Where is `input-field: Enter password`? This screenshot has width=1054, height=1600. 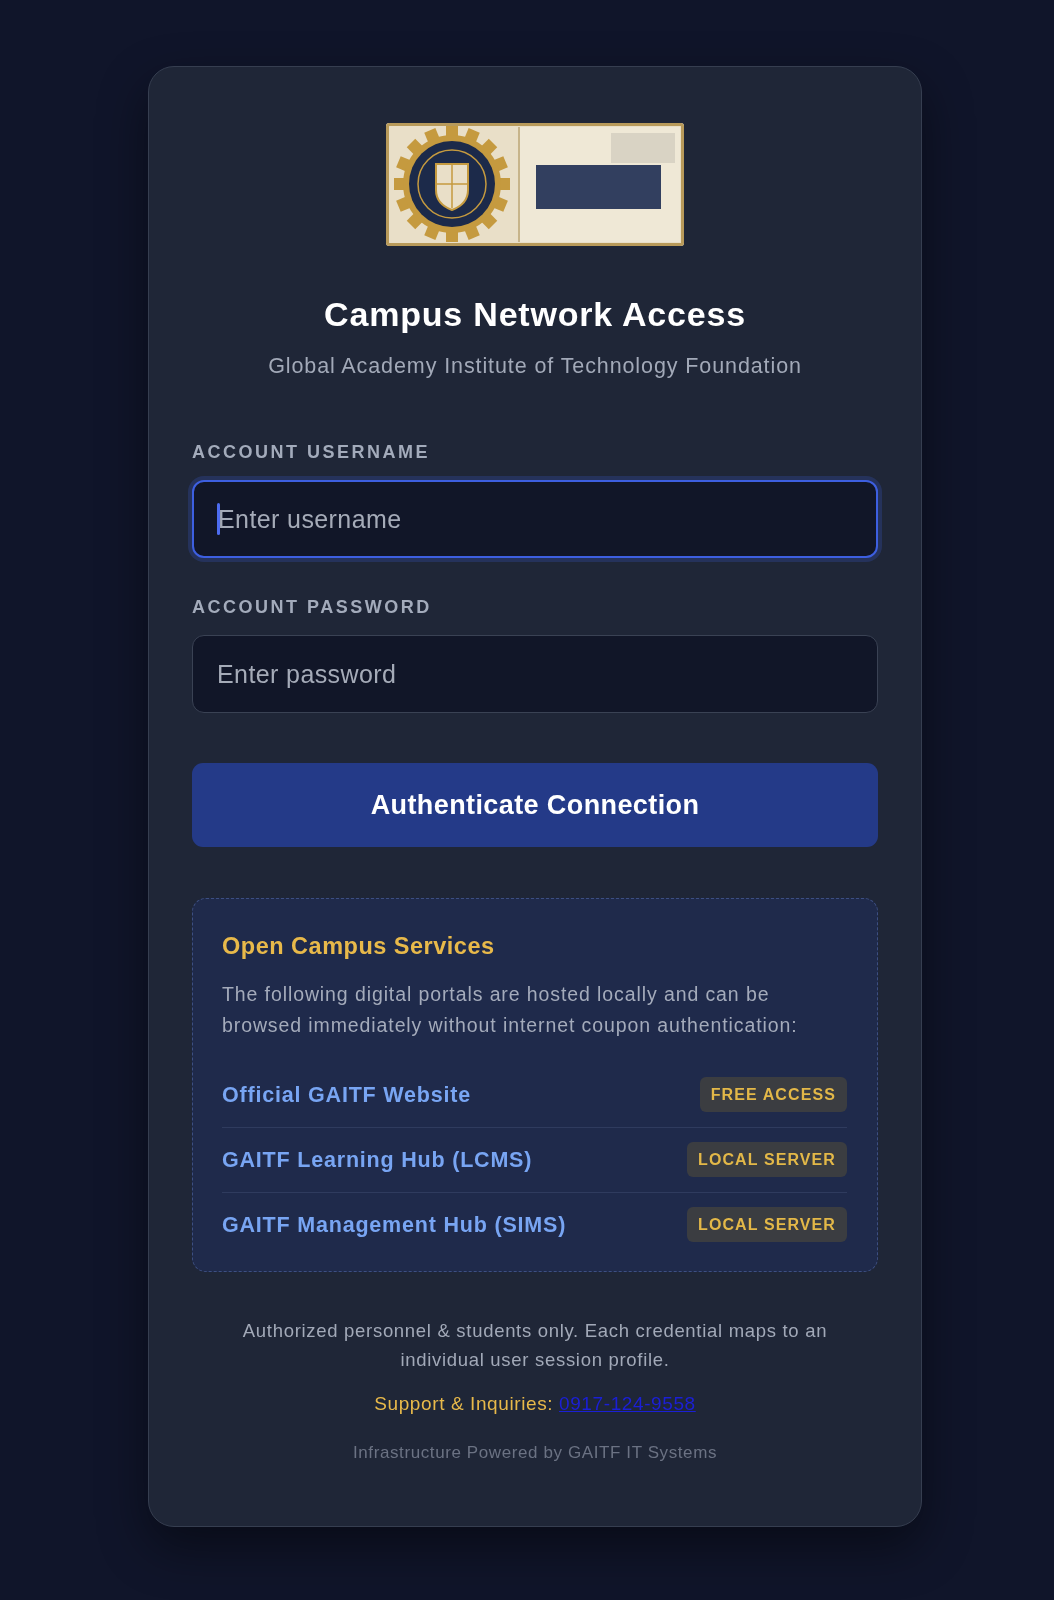 input-field: Enter password is located at coordinates (535, 674).